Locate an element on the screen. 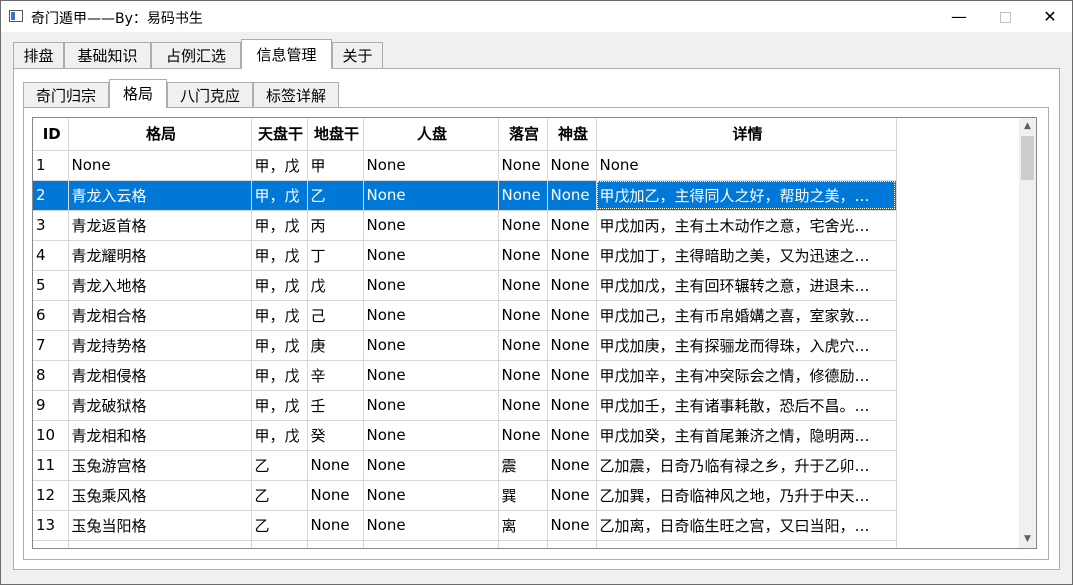  cell-dipan-gan: 壬 is located at coordinates (335, 405).